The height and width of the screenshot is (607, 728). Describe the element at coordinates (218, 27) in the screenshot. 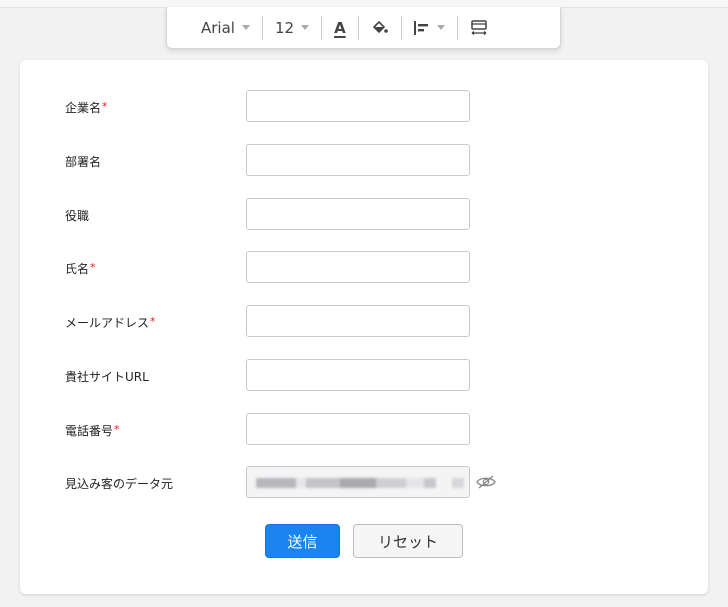

I see `font-family-value: Arial` at that location.